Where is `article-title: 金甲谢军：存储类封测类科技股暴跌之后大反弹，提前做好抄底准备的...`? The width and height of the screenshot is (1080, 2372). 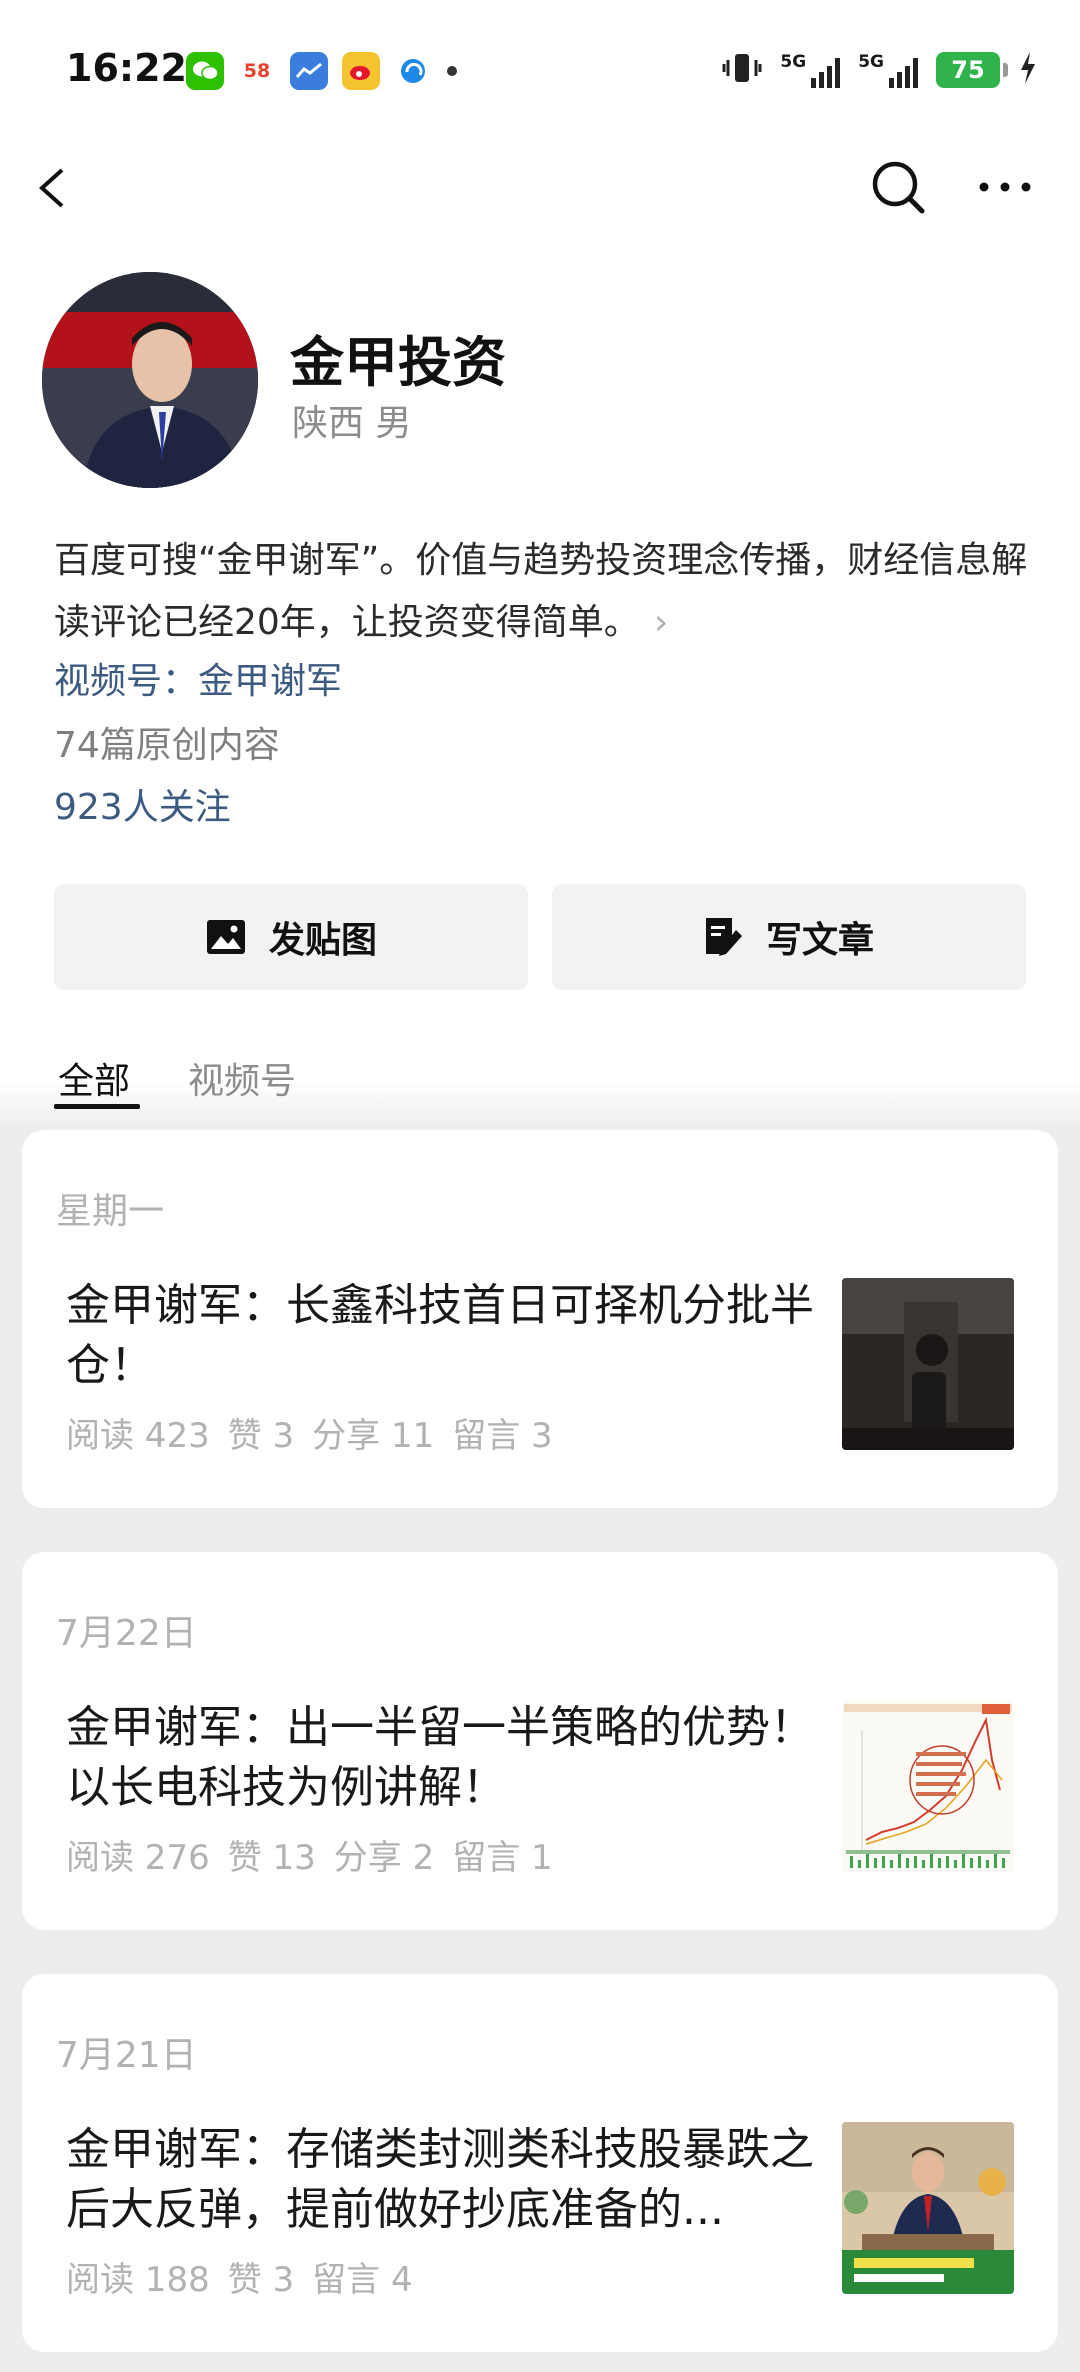
article-title: 金甲谢军：存储类封测类科技股暴跌之后大反弹，提前做好抄底准备的... is located at coordinates (451, 2180).